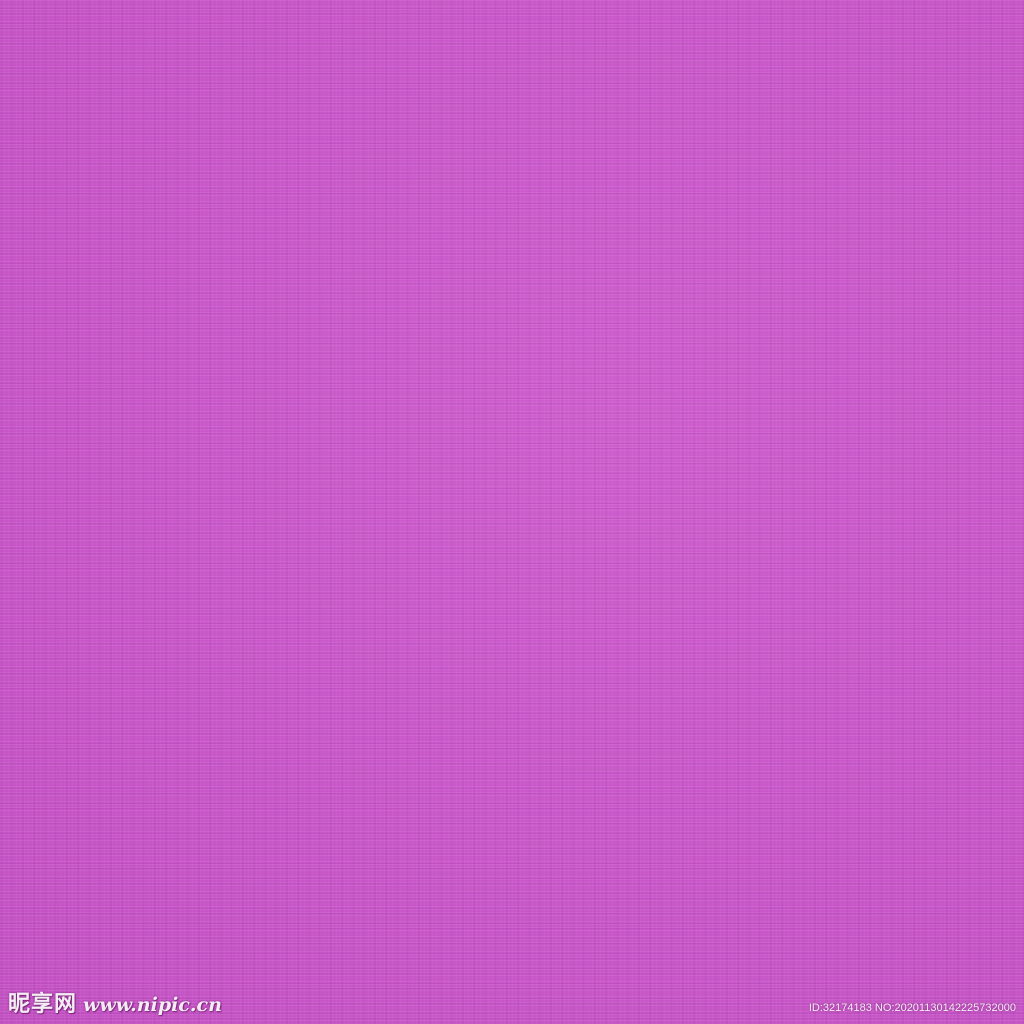 This screenshot has height=1024, width=1024. Describe the element at coordinates (43, 1004) in the screenshot. I see `watermark-logo: 昵享网` at that location.